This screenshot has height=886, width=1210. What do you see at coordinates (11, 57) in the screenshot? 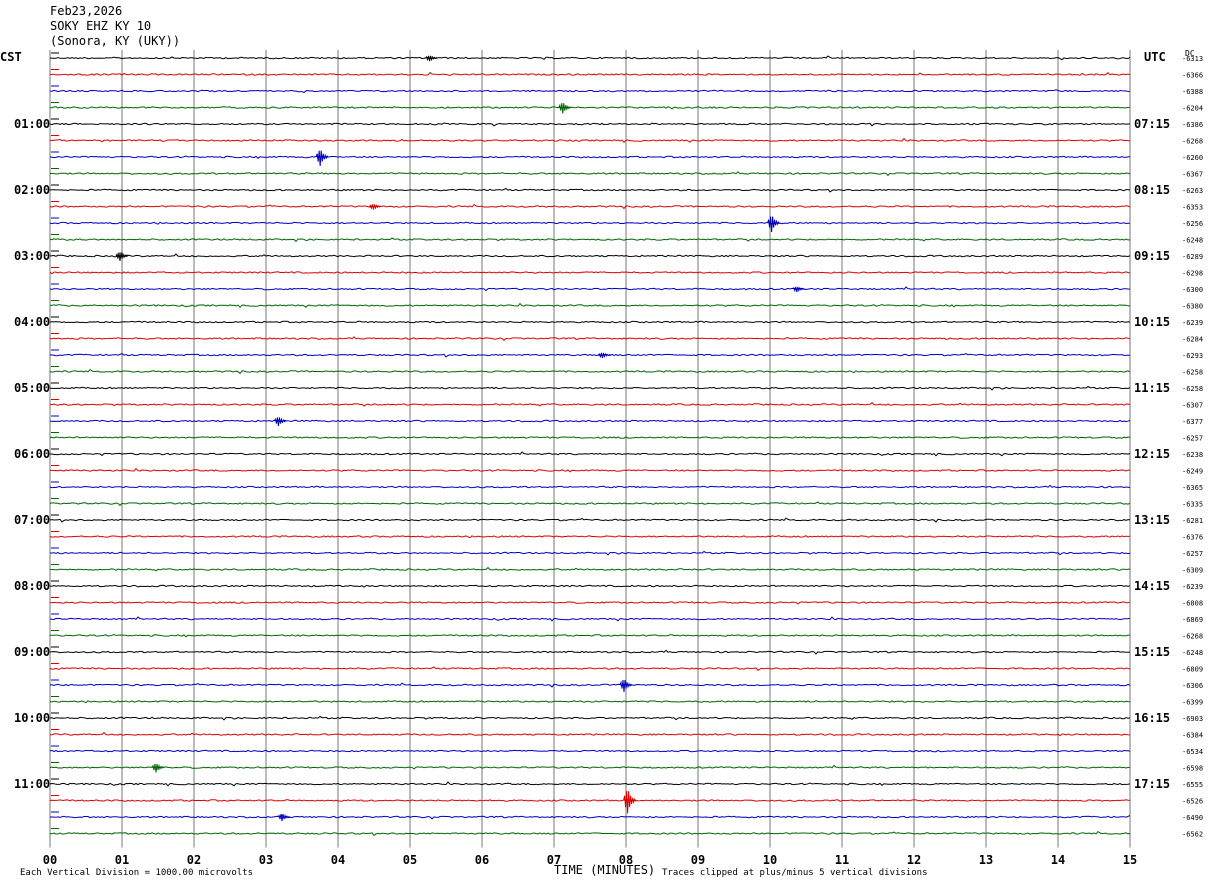
I see `left-timezone-label: CST` at bounding box center [11, 57].